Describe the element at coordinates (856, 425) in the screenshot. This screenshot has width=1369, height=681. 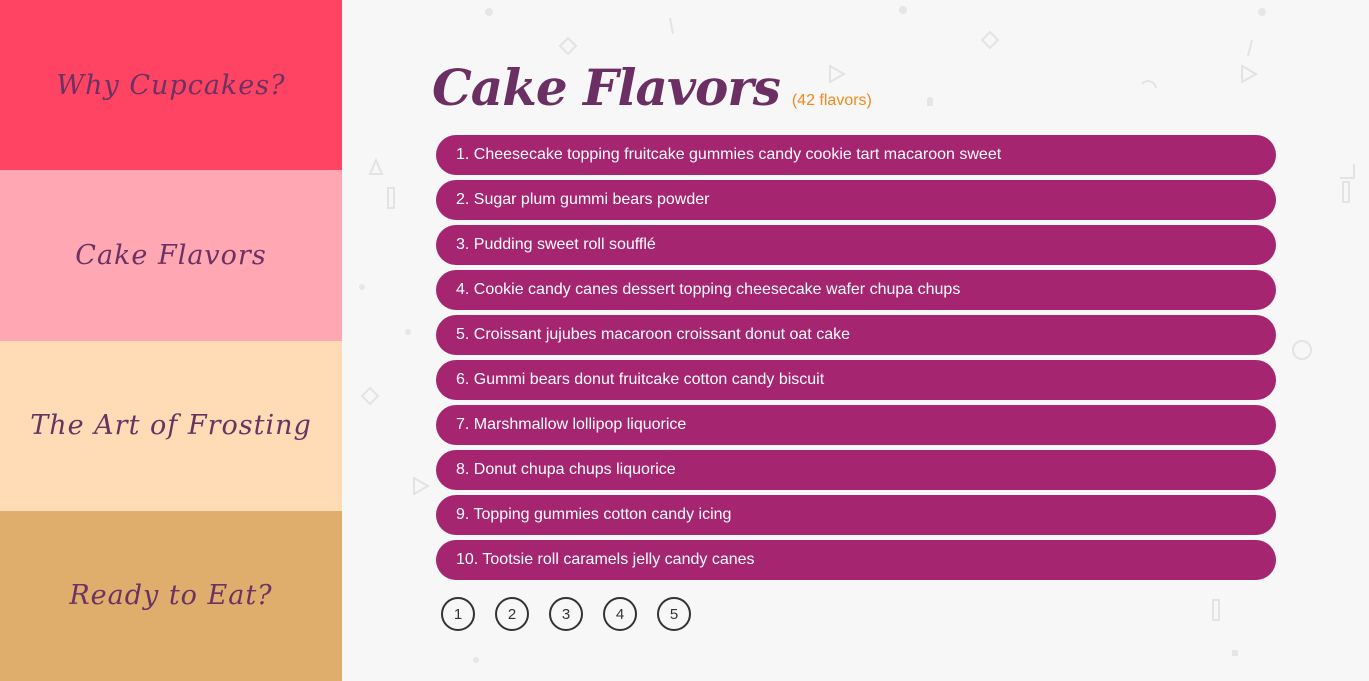
I see `list-item: 7. Marshmallow lollipop liquorice` at that location.